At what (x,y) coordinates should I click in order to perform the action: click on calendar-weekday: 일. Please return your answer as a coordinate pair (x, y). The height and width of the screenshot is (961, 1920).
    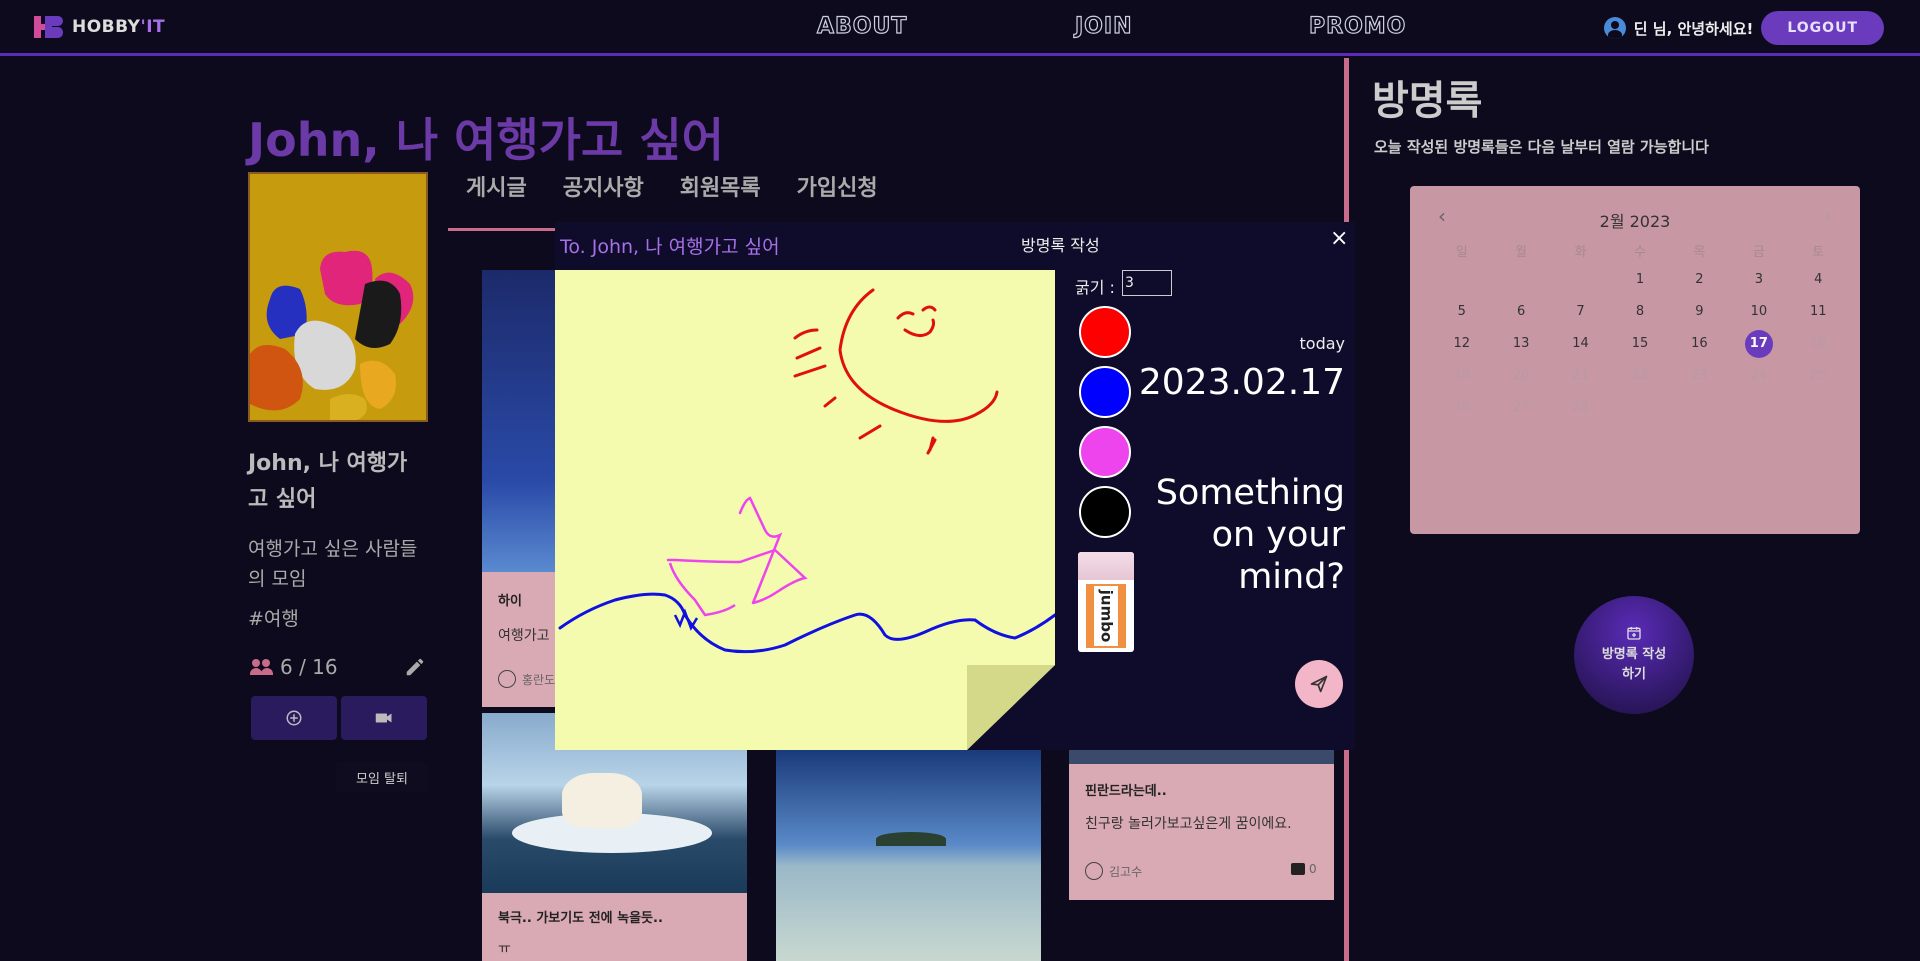
    Looking at the image, I should click on (1461, 252).